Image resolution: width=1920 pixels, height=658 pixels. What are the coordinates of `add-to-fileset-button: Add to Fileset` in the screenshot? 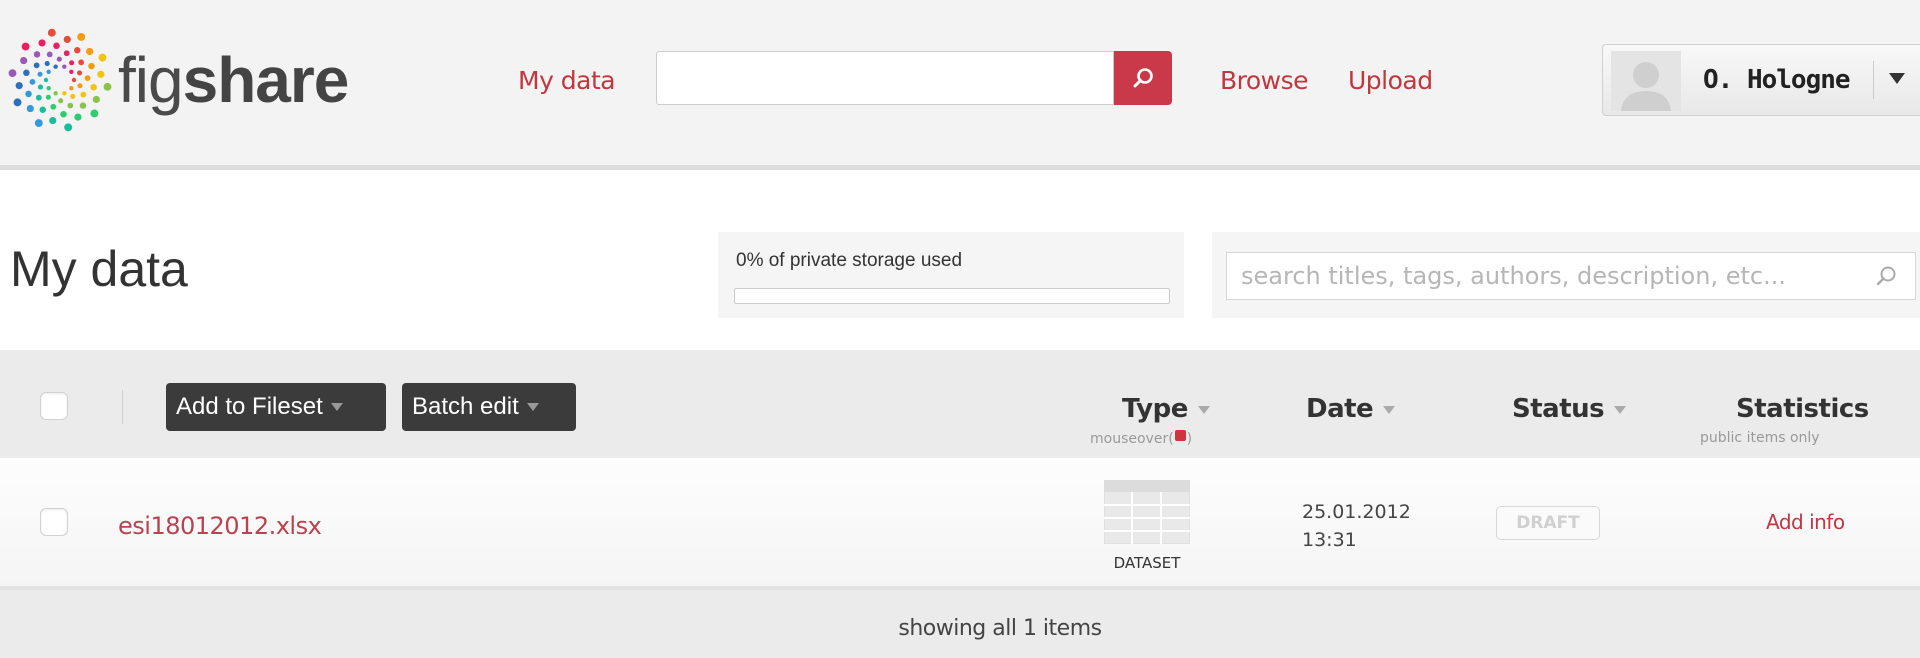 It's located at (276, 407).